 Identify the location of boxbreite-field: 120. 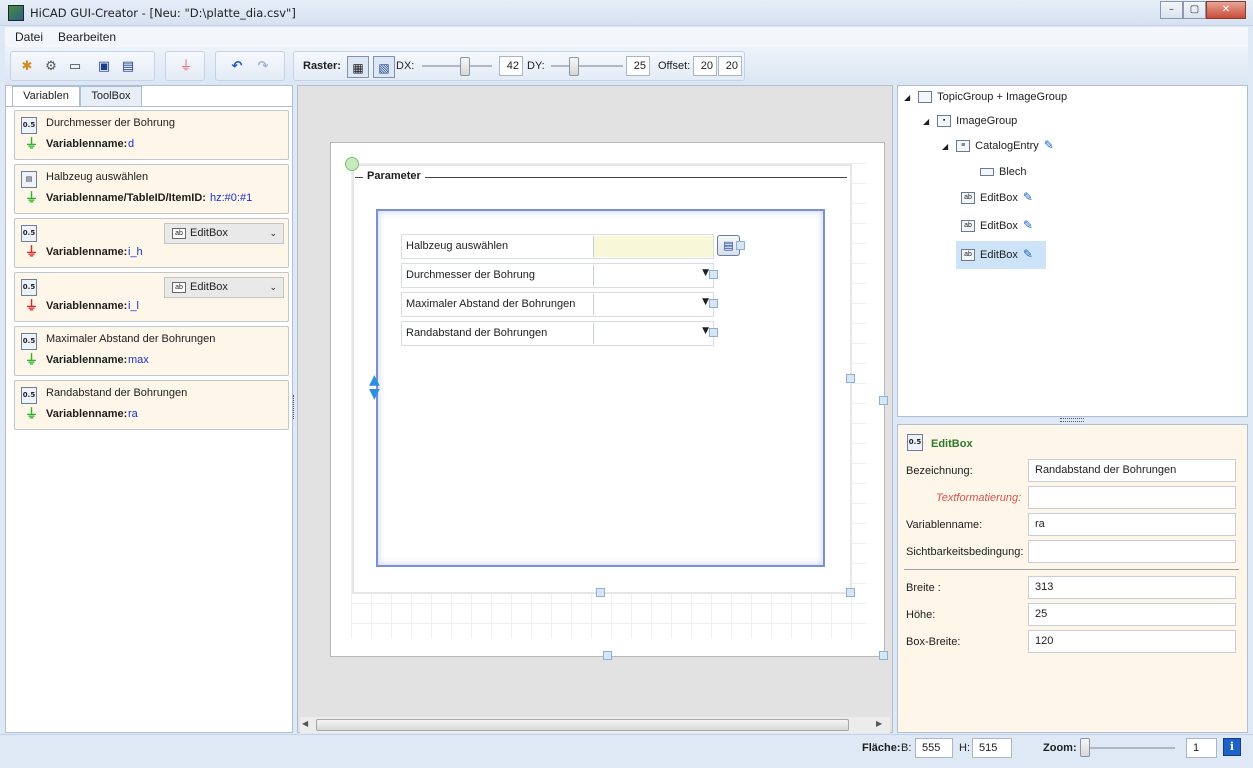
(1132, 641).